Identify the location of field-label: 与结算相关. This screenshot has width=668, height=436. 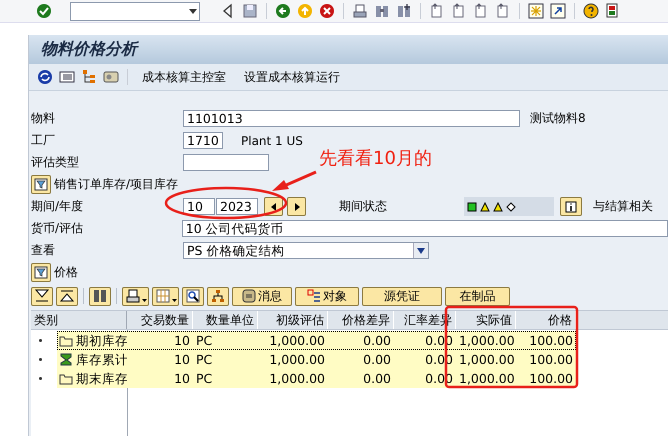
(623, 206).